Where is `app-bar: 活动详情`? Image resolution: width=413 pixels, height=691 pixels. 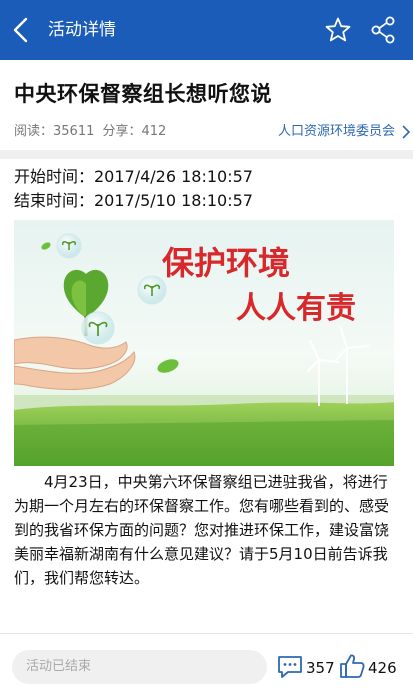 app-bar: 活动详情 is located at coordinates (206, 30).